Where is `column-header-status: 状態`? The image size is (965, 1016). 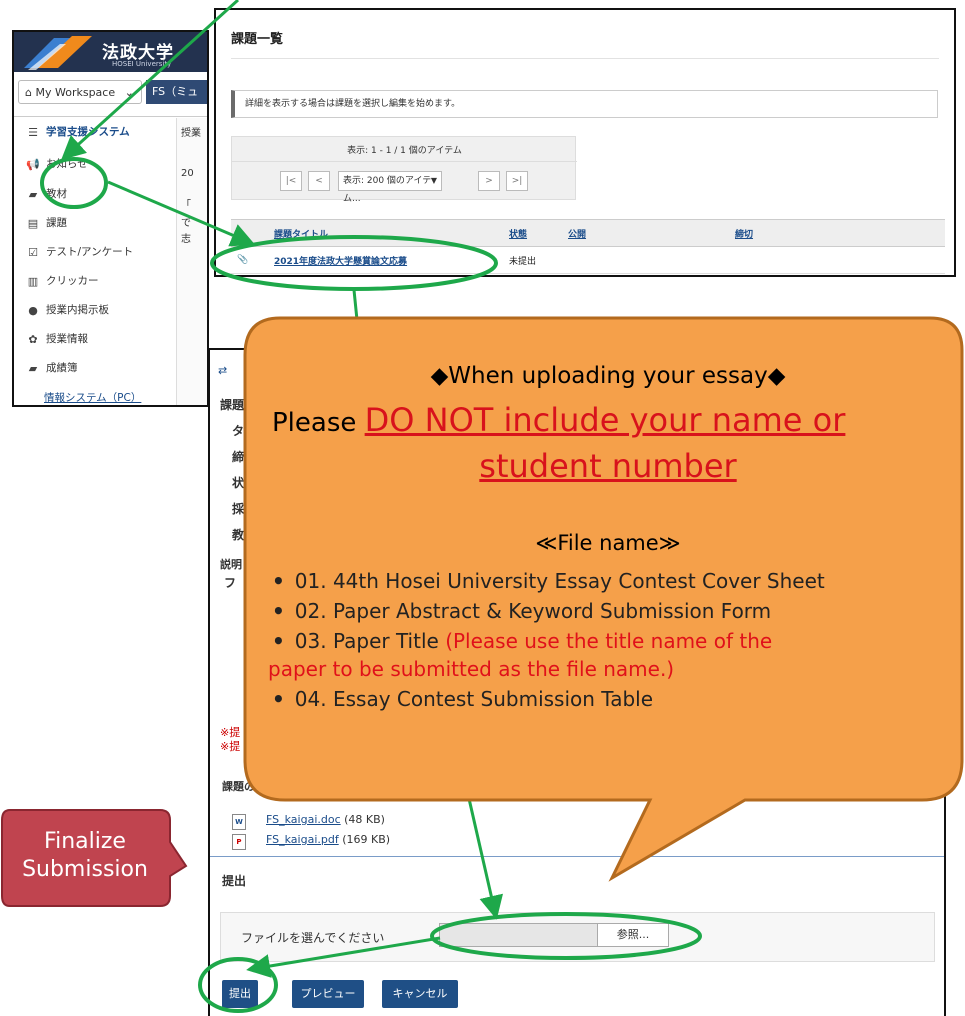 column-header-status: 状態 is located at coordinates (532, 233).